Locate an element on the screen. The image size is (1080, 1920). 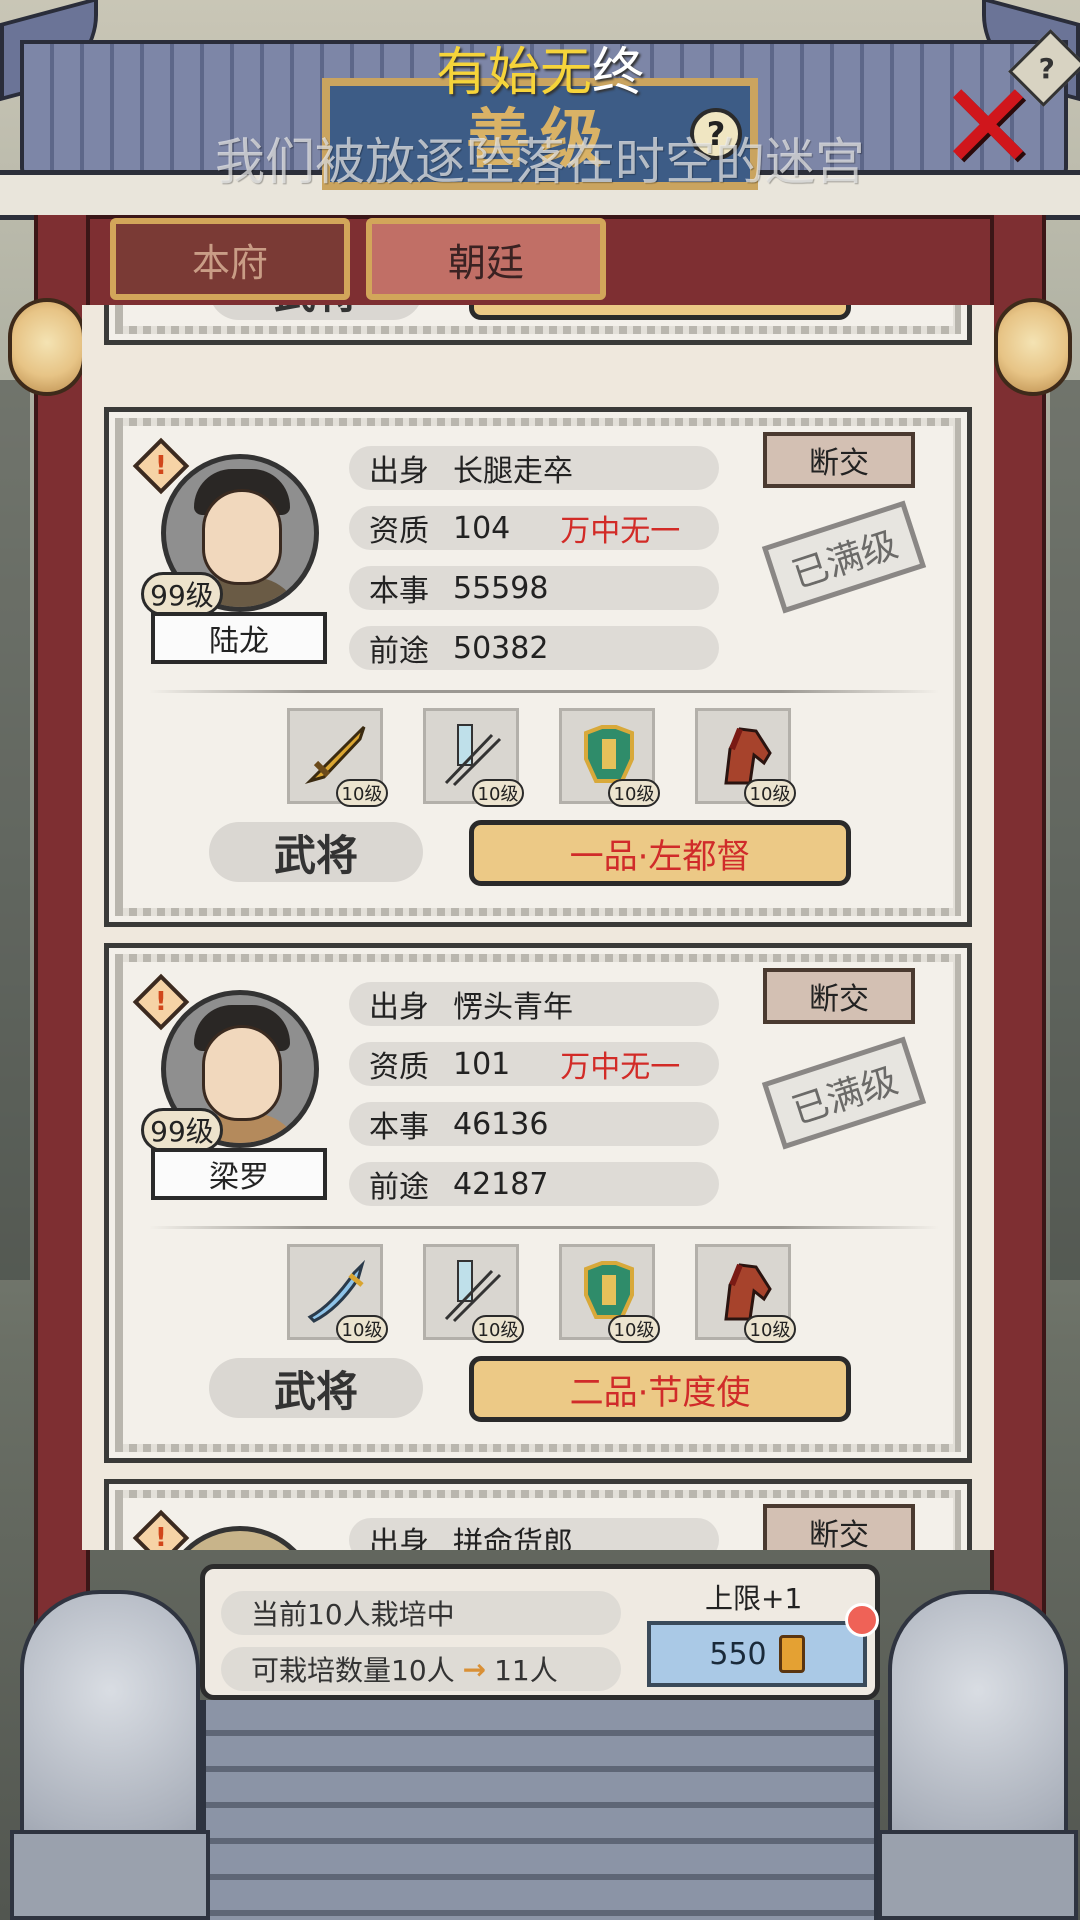
rank-bar is located at coordinates (660, 312).